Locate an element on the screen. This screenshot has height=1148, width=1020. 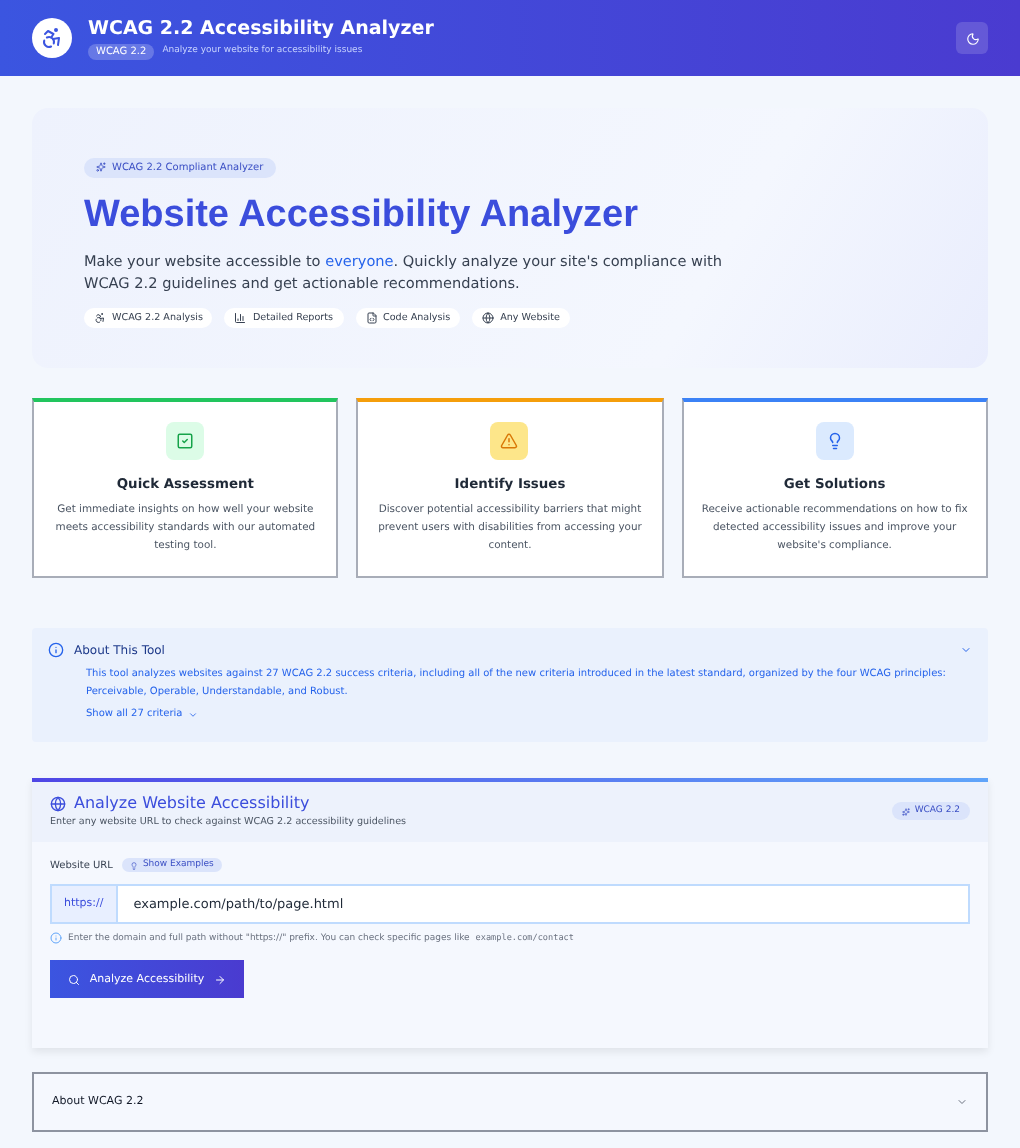
arrow-right-icon is located at coordinates (220, 979).